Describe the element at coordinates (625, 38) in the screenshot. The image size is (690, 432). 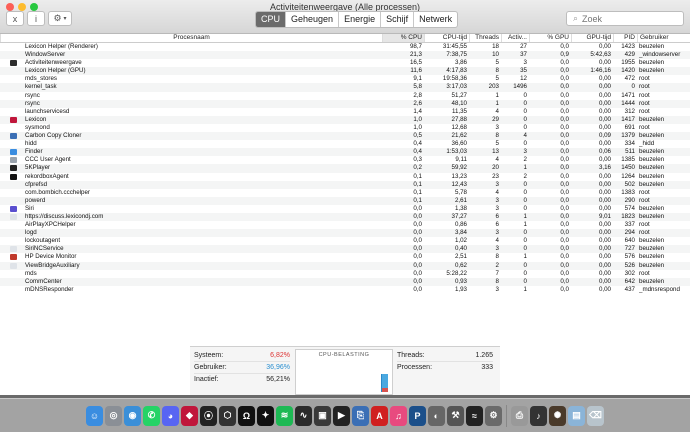
I see `column-header: PID` at that location.